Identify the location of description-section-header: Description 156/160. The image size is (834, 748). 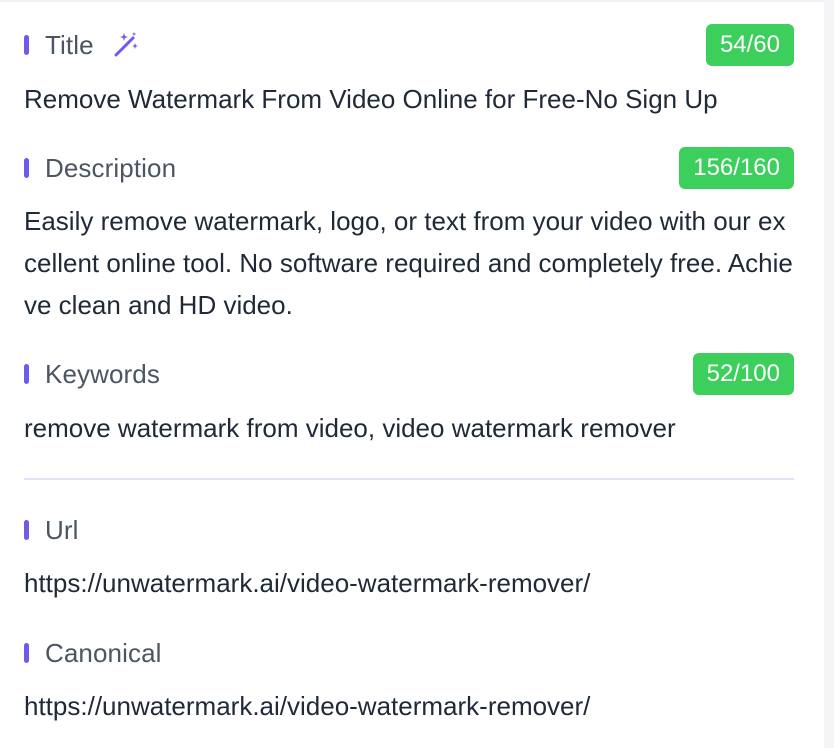
(409, 168).